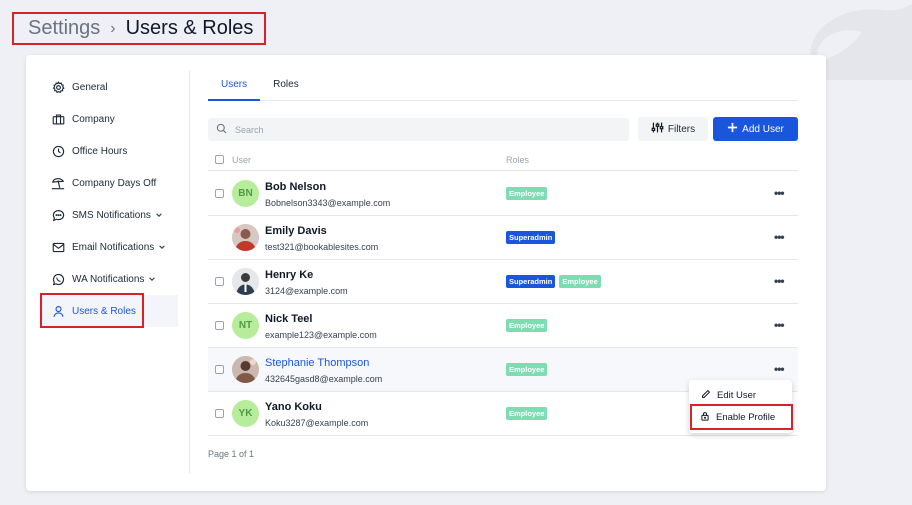  What do you see at coordinates (763, 129) in the screenshot?
I see `add-user-label: Add User` at bounding box center [763, 129].